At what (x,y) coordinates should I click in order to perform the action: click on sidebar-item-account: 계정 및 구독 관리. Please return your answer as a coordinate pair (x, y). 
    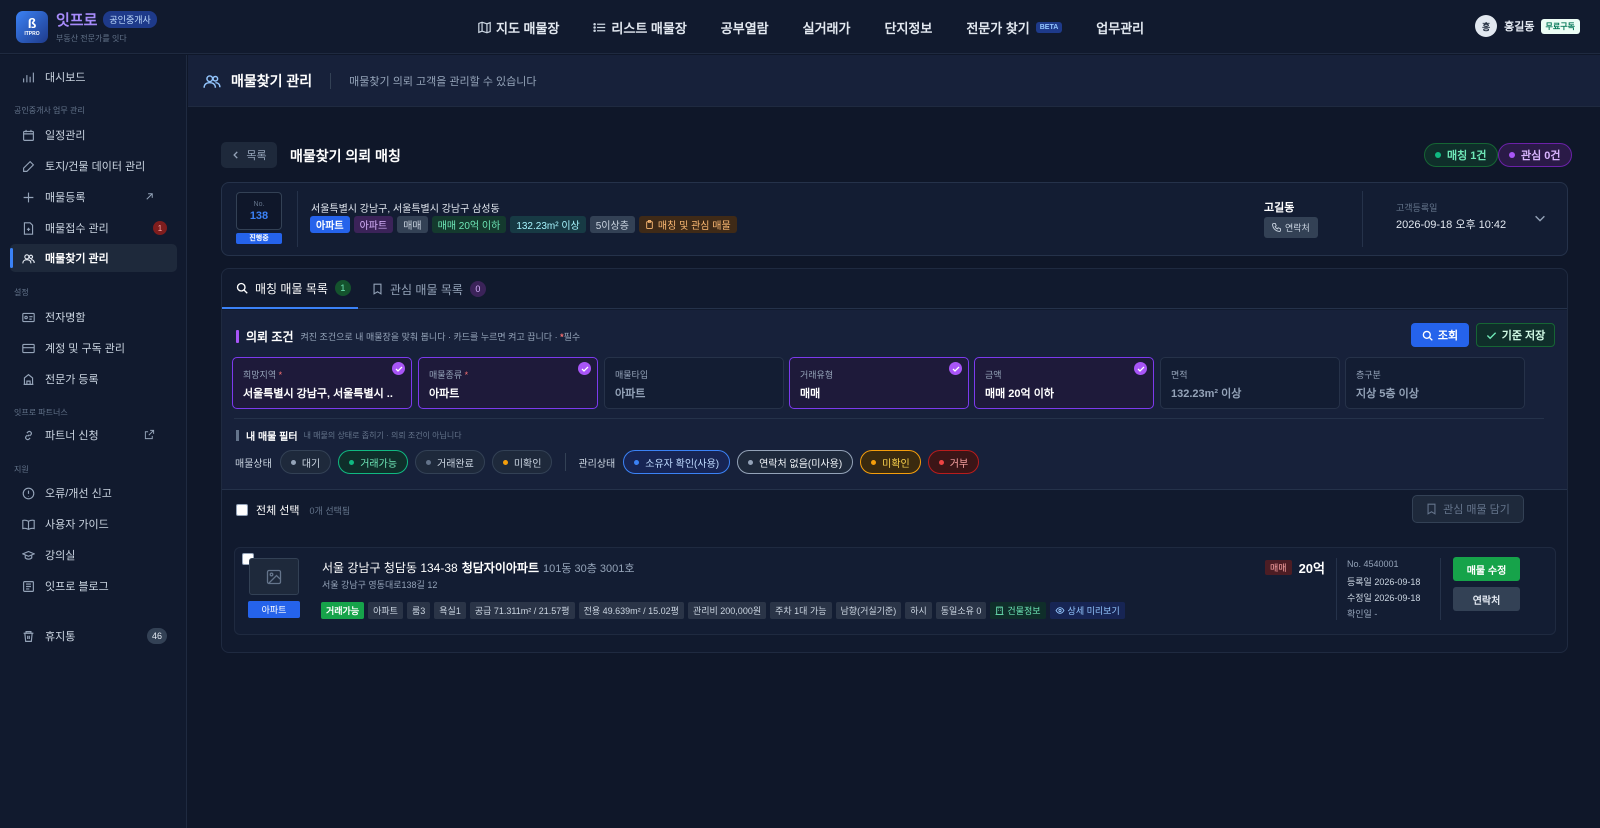
    Looking at the image, I should click on (93, 348).